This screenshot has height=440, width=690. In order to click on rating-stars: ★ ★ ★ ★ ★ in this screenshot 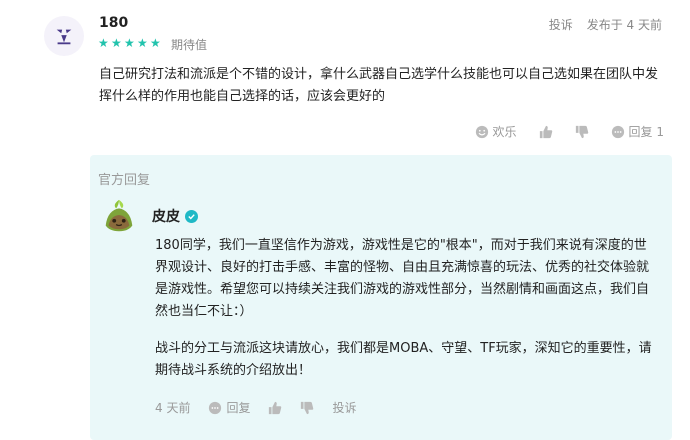, I will do `click(130, 43)`.